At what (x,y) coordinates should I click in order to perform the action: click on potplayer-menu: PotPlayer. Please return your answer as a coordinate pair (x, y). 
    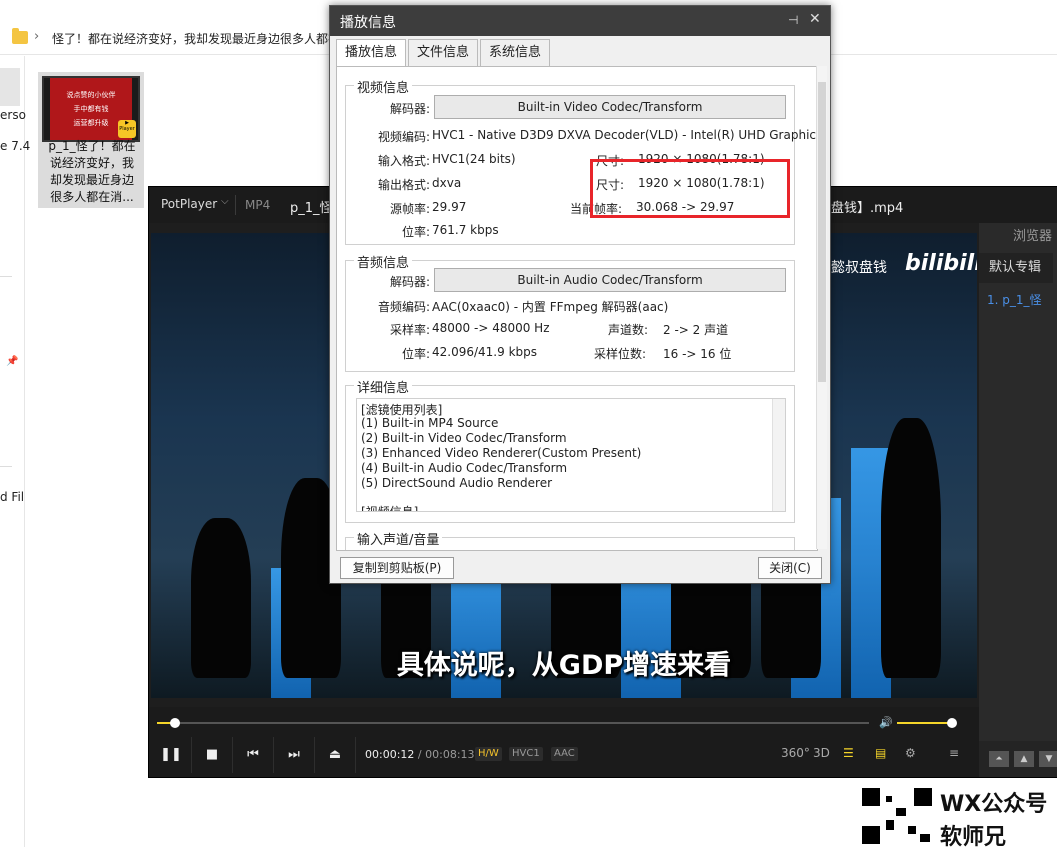
    Looking at the image, I should click on (189, 204).